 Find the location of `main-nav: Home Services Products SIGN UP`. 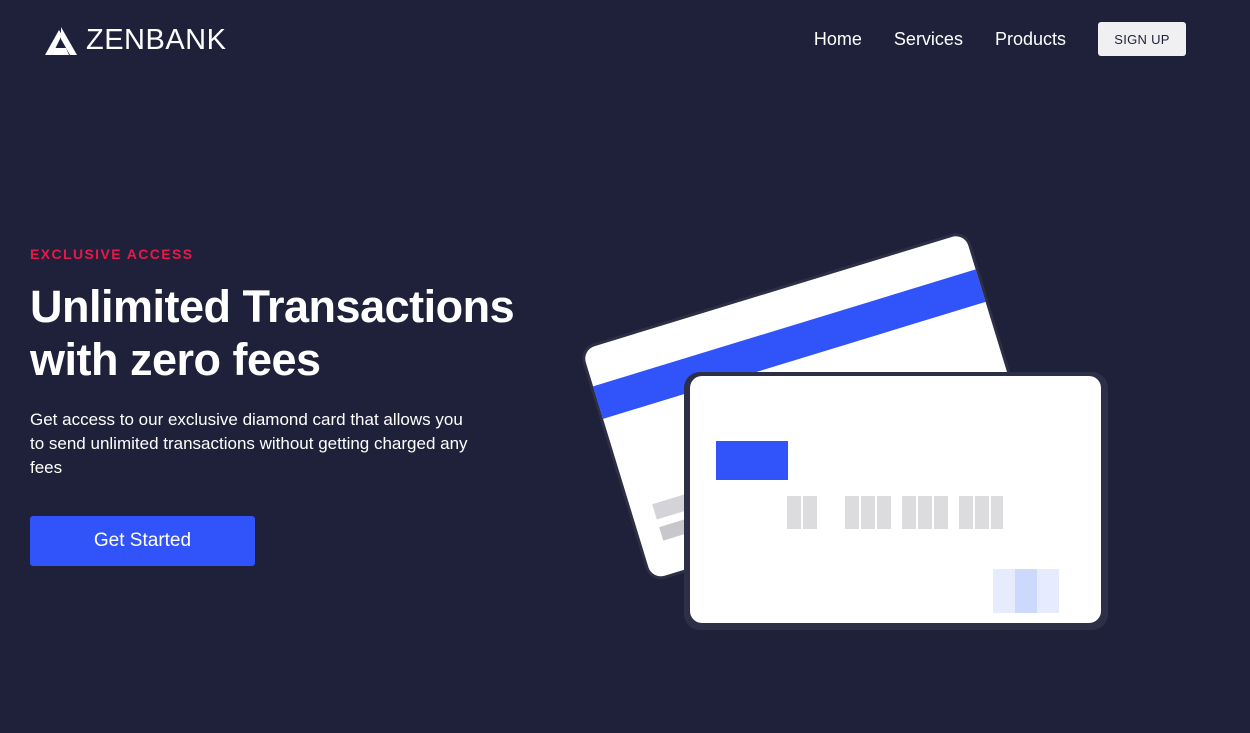

main-nav: Home Services Products SIGN UP is located at coordinates (1000, 39).